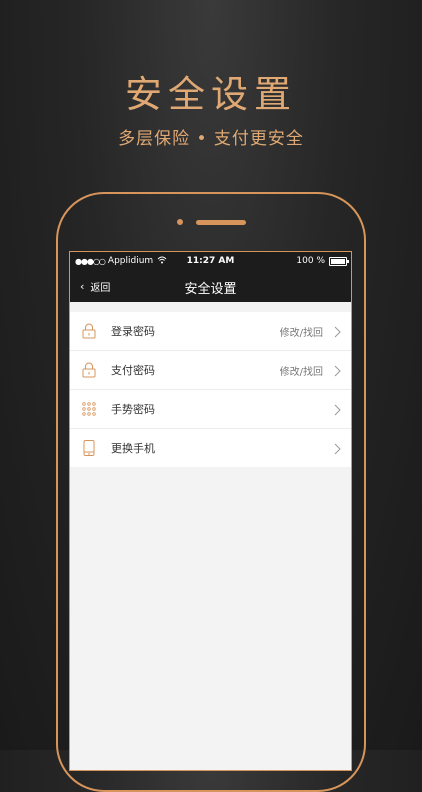 Image resolution: width=422 pixels, height=792 pixels. What do you see at coordinates (210, 448) in the screenshot?
I see `settings-row-change-phone: 更换手机` at bounding box center [210, 448].